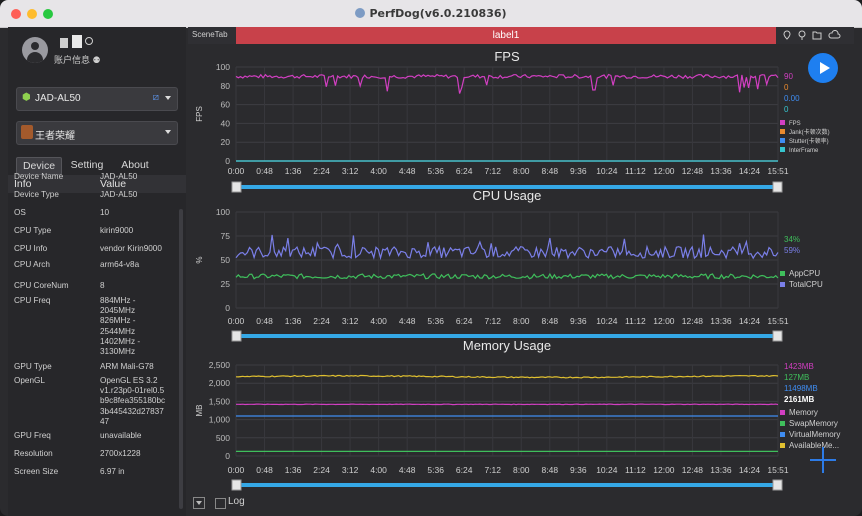 Image resolution: width=862 pixels, height=516 pixels. What do you see at coordinates (97, 51) in the screenshot?
I see `user-panel: 账户信息 ⚉` at bounding box center [97, 51].